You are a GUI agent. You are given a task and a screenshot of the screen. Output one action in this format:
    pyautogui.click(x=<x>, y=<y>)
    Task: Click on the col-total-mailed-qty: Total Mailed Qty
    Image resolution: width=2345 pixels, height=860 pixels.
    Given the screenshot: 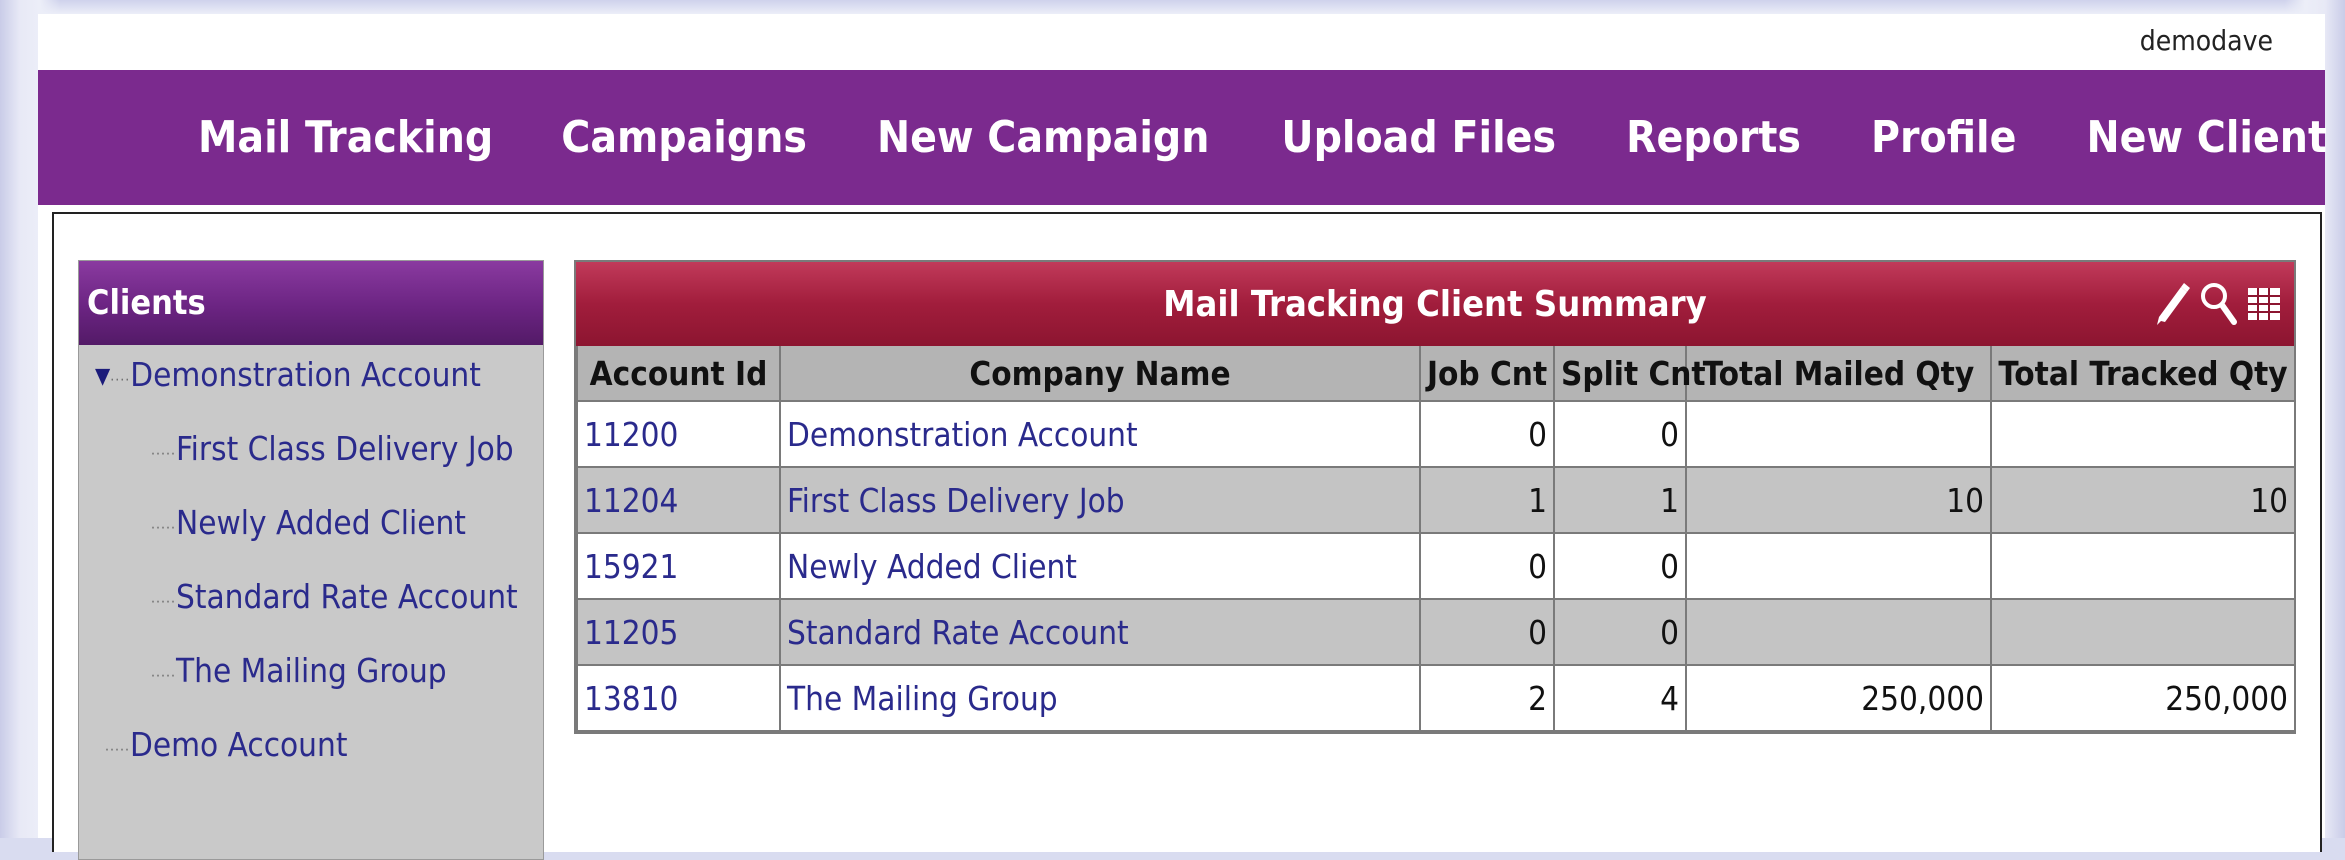 What is the action you would take?
    pyautogui.click(x=1838, y=374)
    